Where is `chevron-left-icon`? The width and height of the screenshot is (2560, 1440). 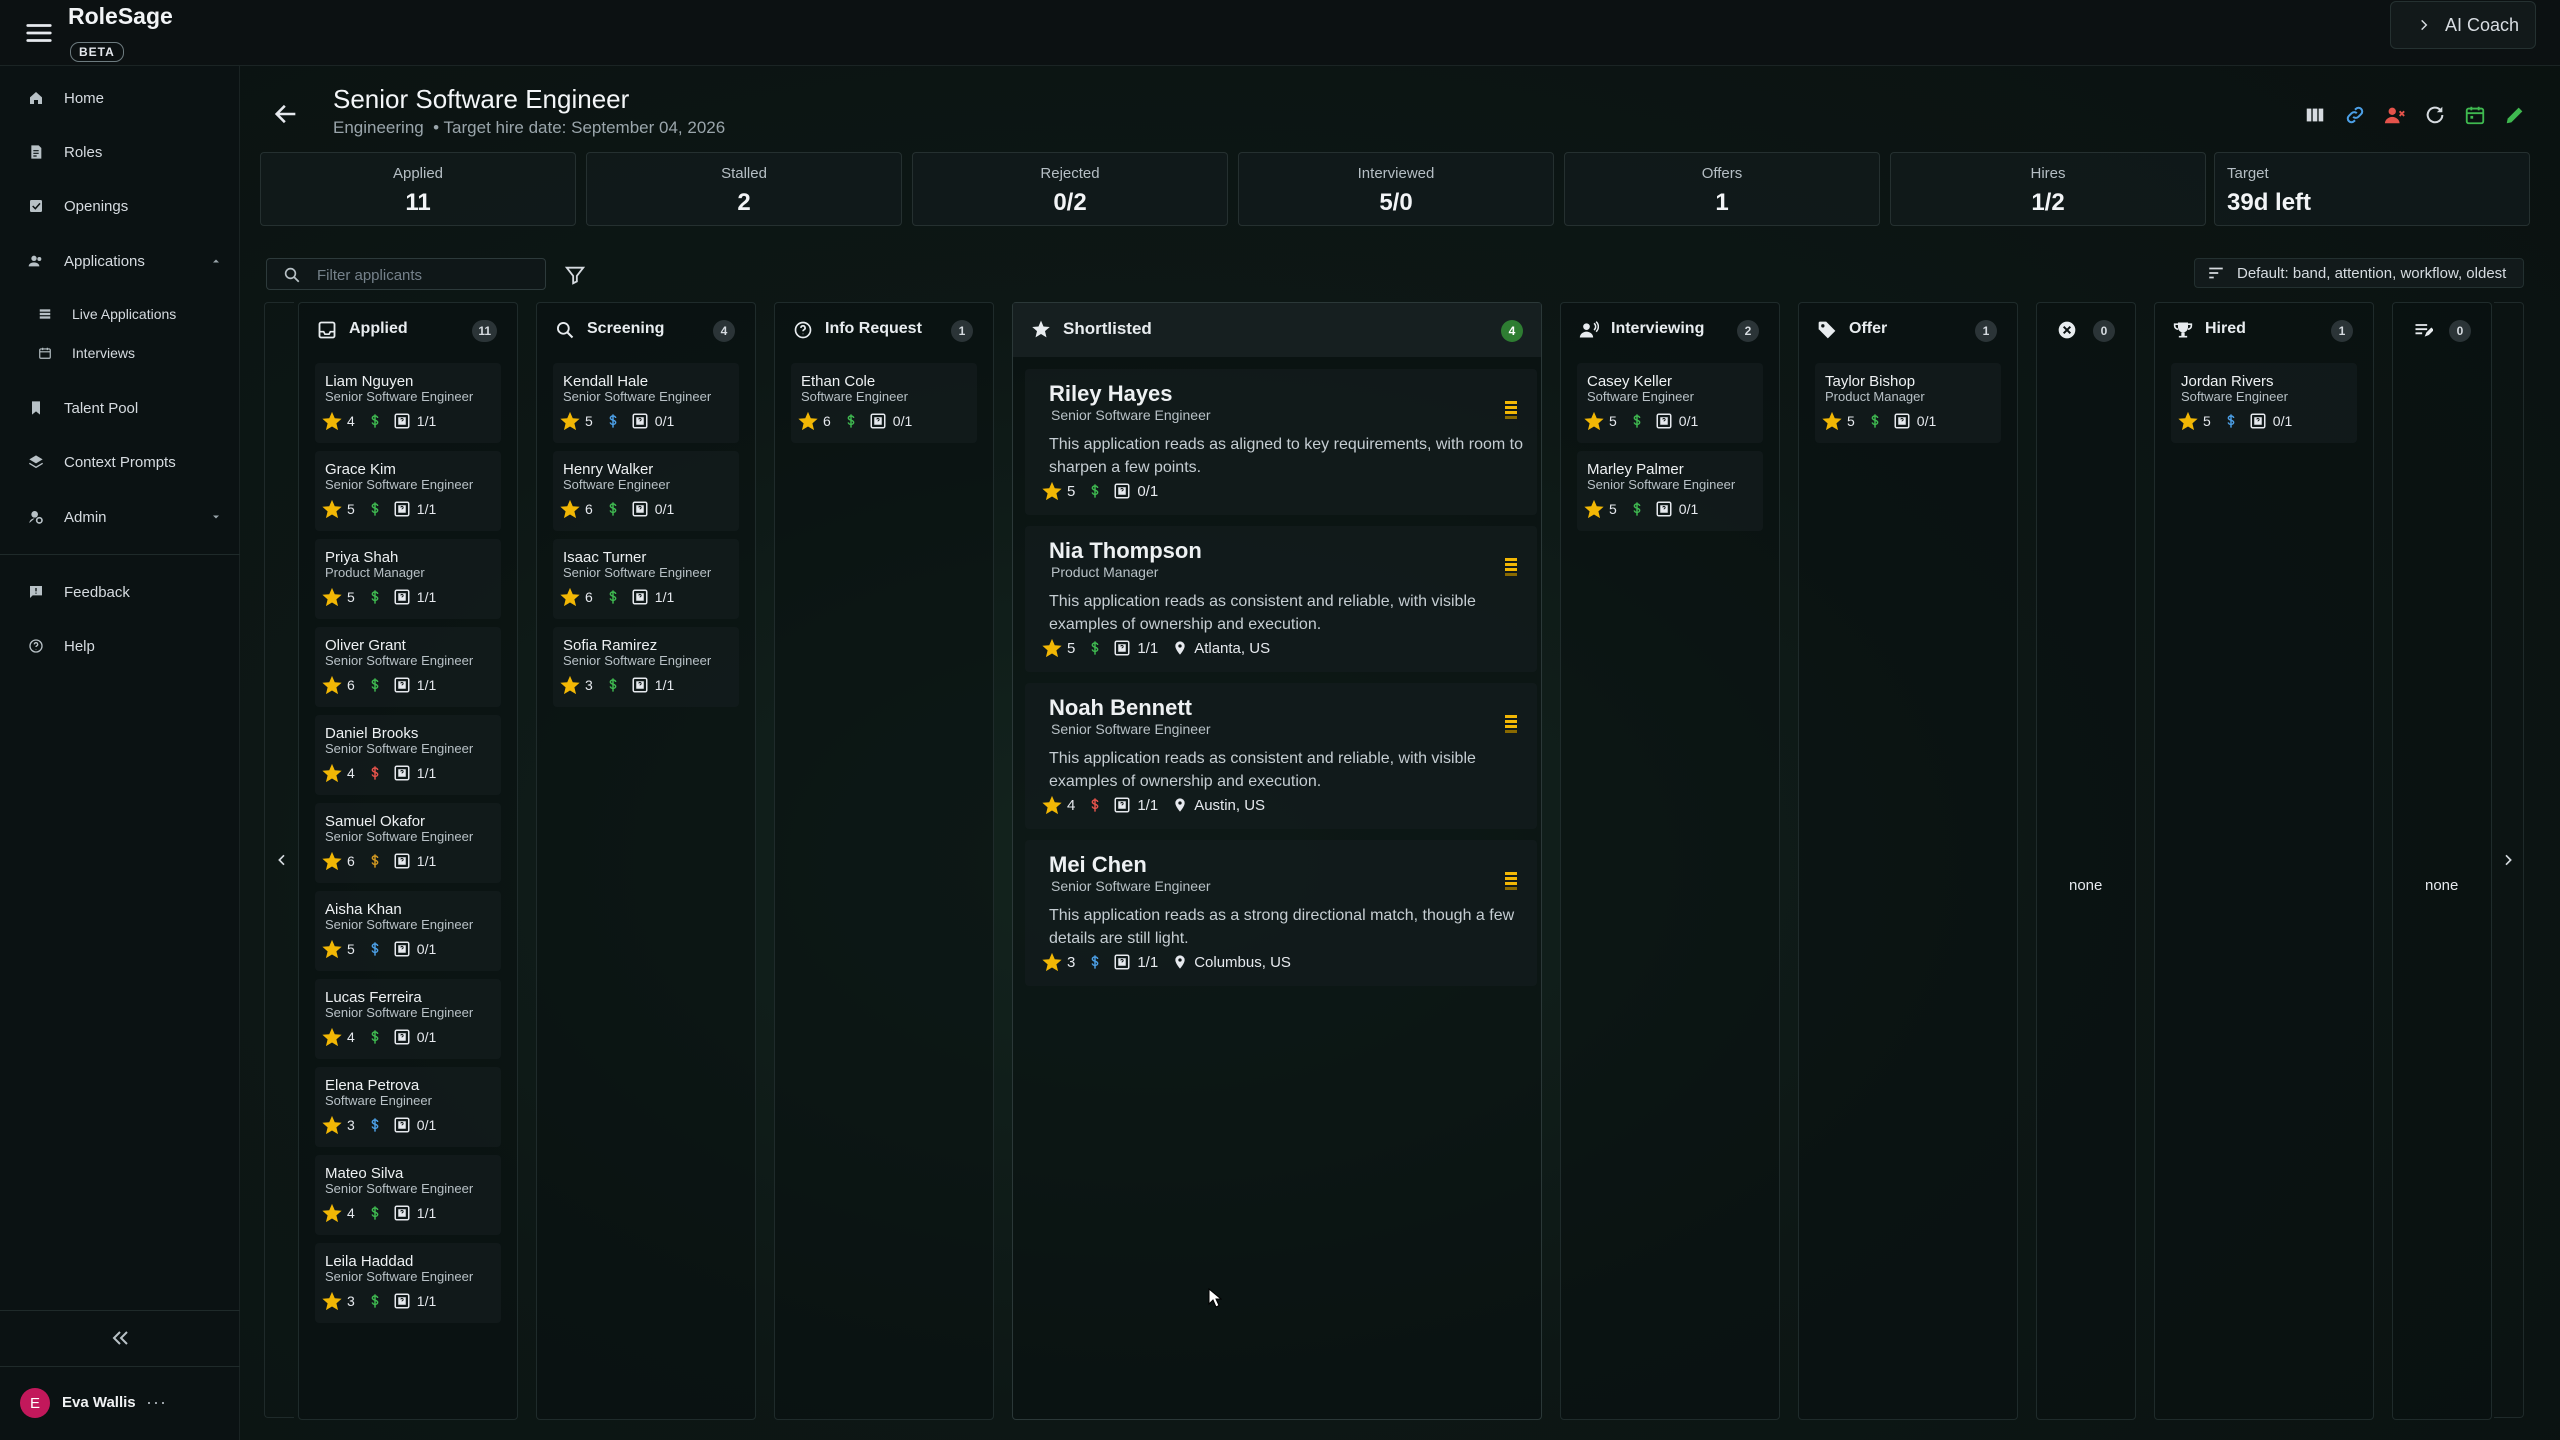
chevron-left-icon is located at coordinates (282, 860).